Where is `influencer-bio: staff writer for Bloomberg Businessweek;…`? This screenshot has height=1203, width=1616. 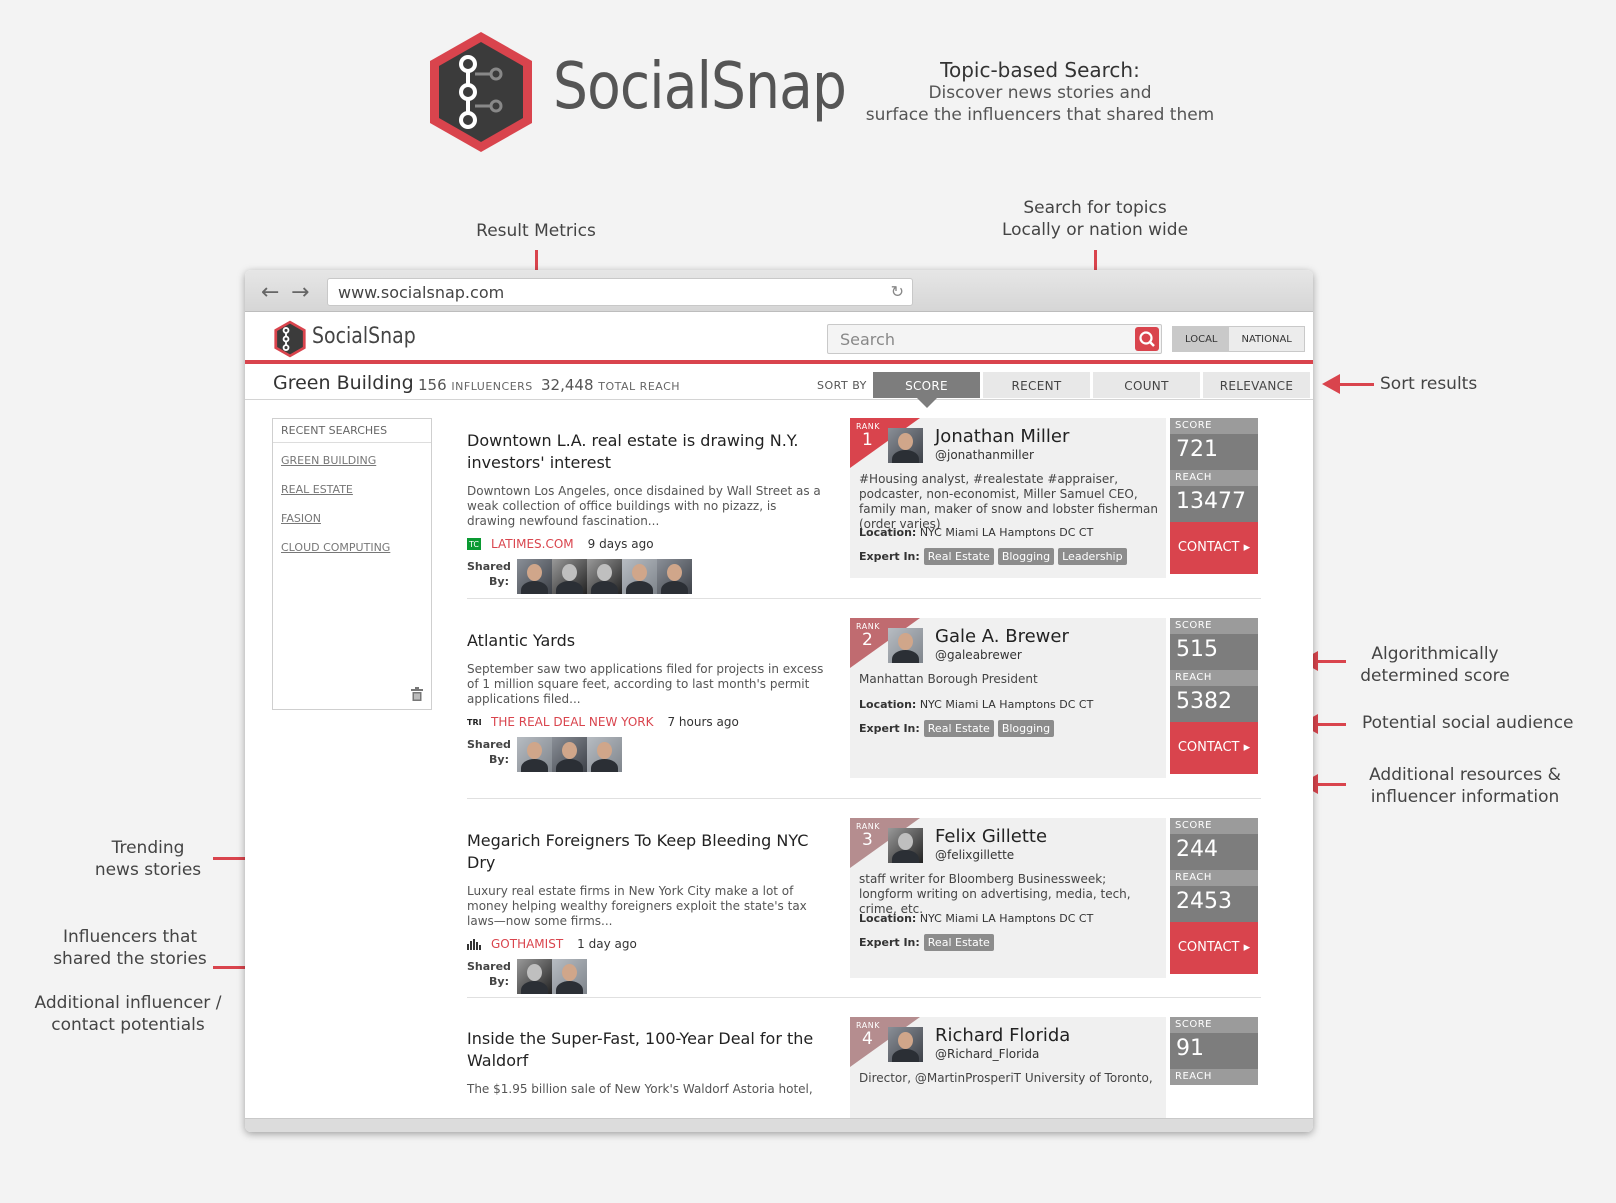
influencer-bio: staff writer for Bloomberg Businessweek;… is located at coordinates (995, 894).